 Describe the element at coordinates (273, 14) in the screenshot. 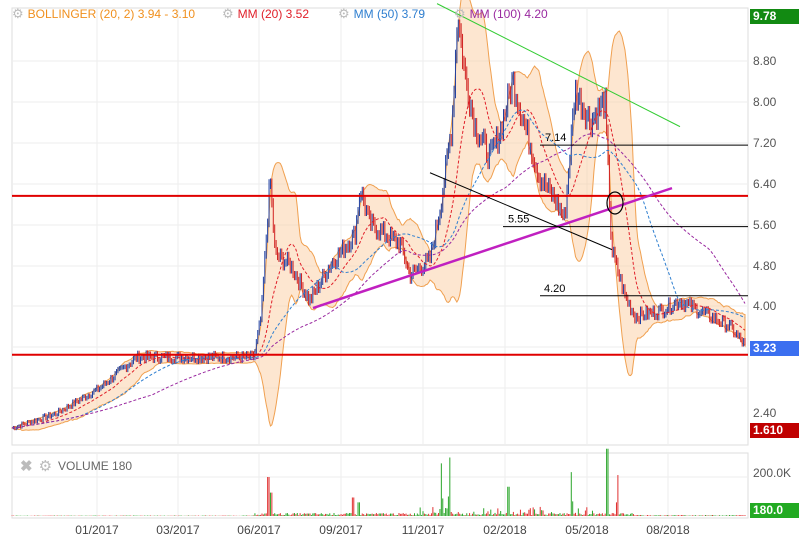

I see `legend-label: MM (20) 3.52` at that location.